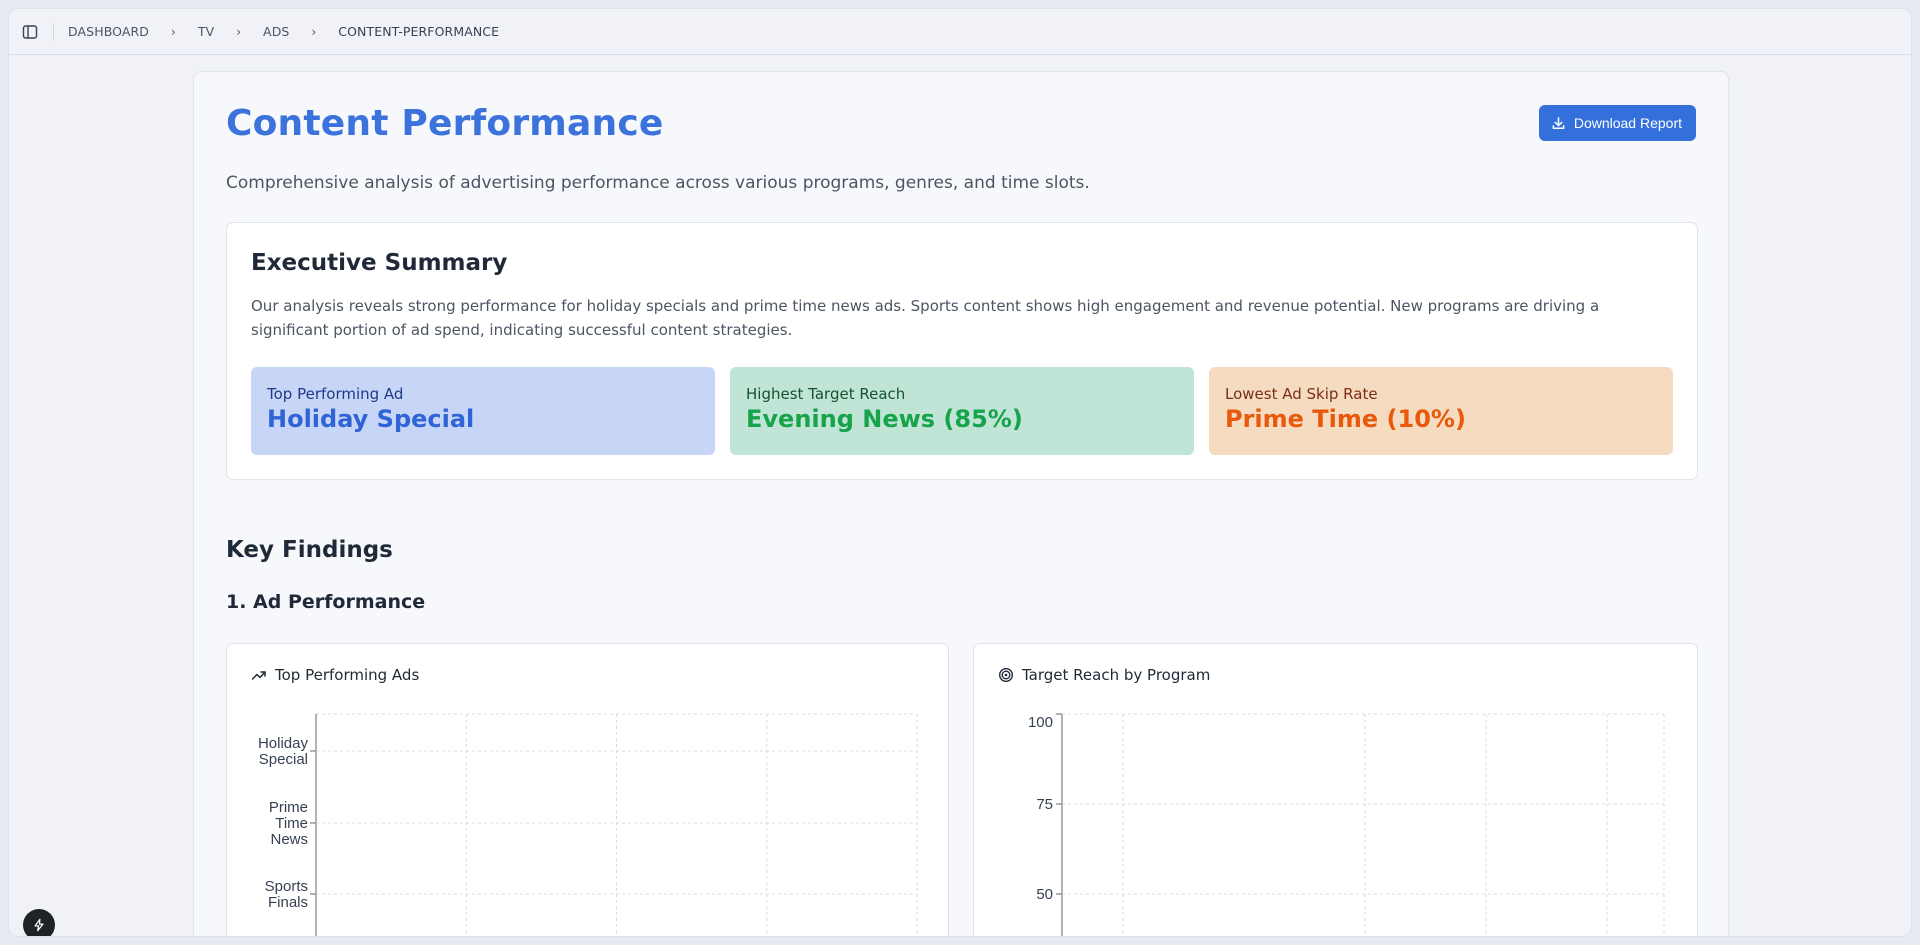  What do you see at coordinates (347, 675) in the screenshot?
I see `chart-title: Top Performing Ads` at bounding box center [347, 675].